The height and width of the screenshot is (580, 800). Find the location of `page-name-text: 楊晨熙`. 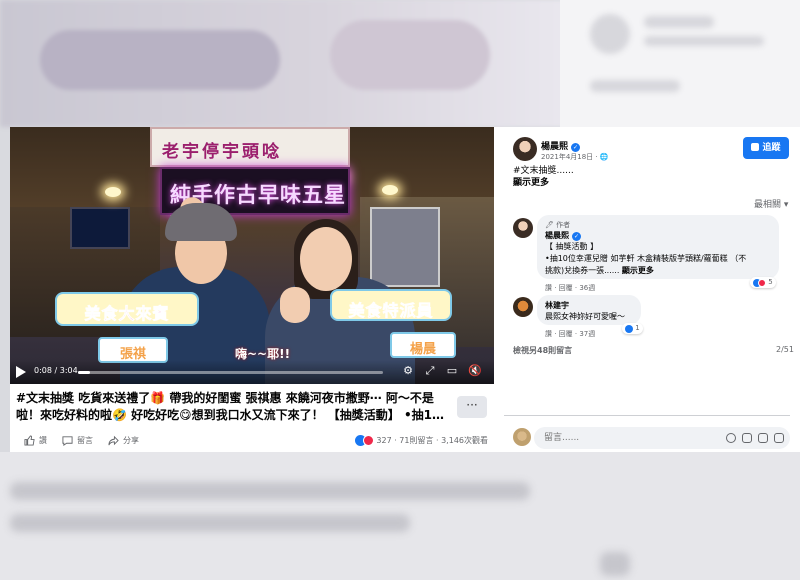

page-name-text: 楊晨熙 is located at coordinates (555, 147).